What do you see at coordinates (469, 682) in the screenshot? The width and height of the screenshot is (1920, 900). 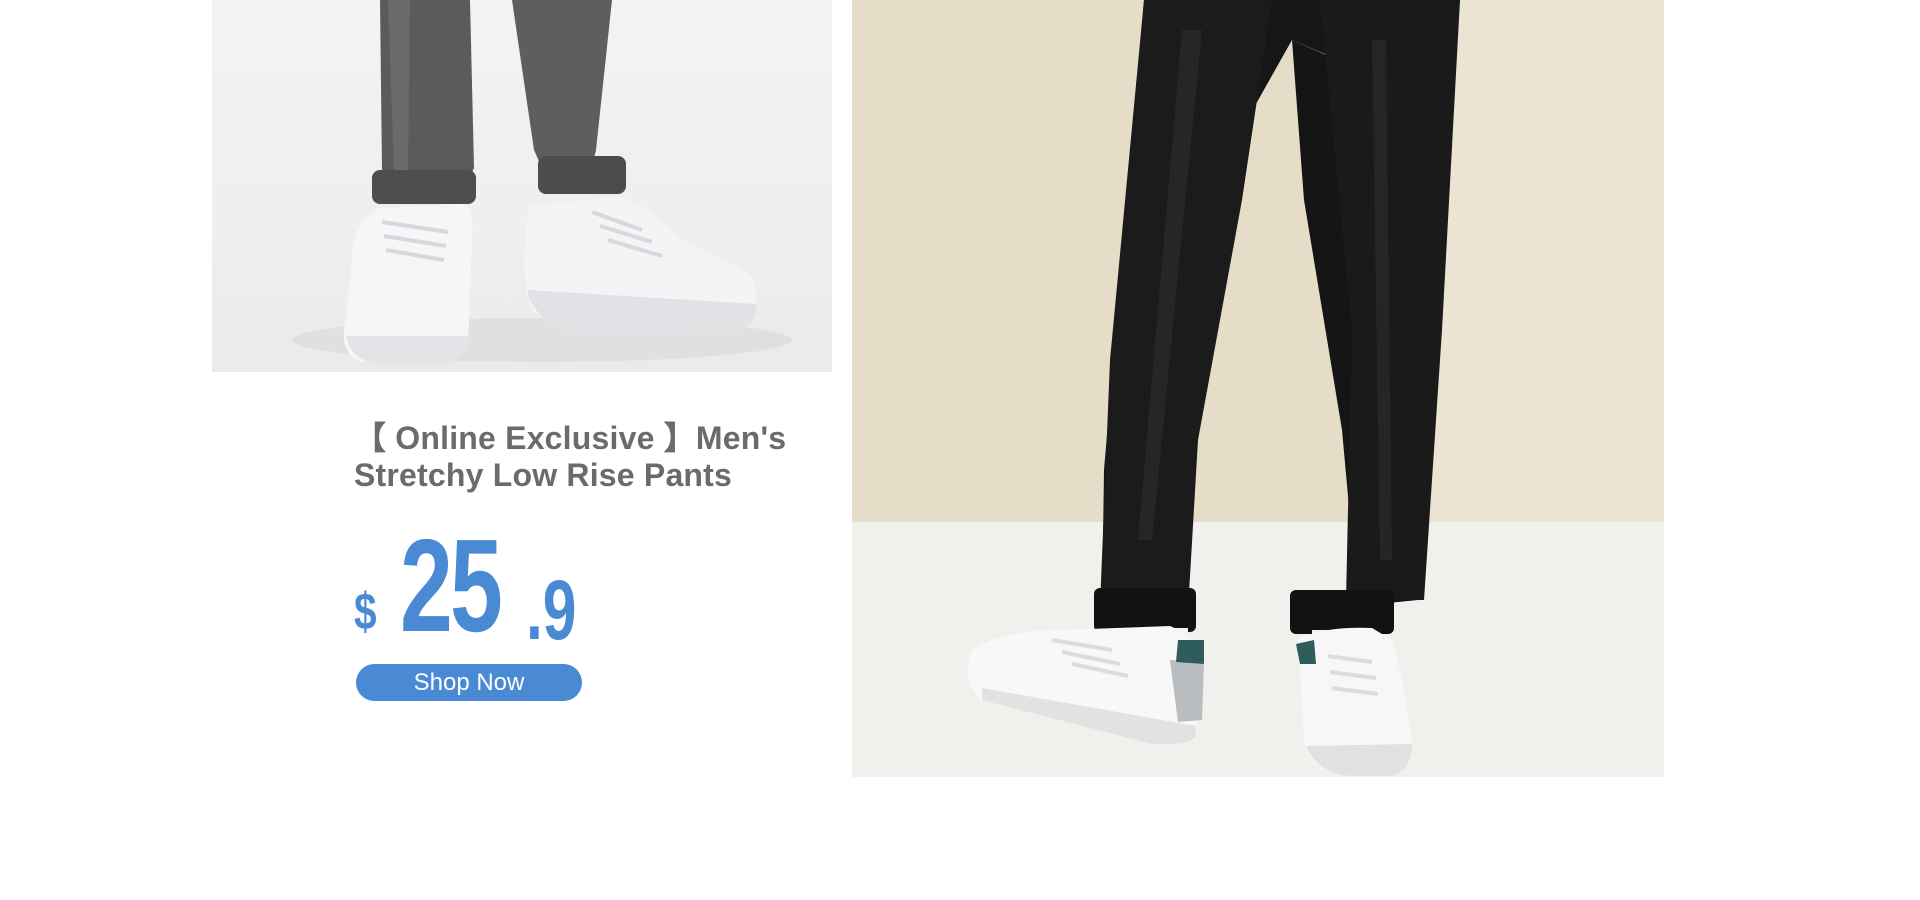 I see `shop-now-button: Shop Now` at bounding box center [469, 682].